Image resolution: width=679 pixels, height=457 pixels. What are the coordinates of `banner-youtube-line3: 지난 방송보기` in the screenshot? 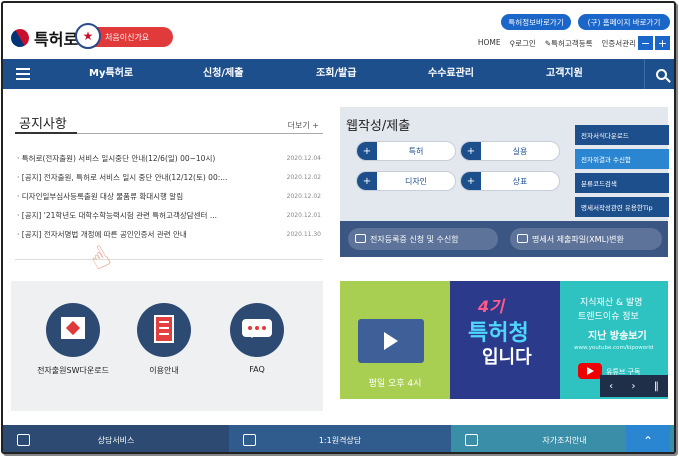 It's located at (617, 336).